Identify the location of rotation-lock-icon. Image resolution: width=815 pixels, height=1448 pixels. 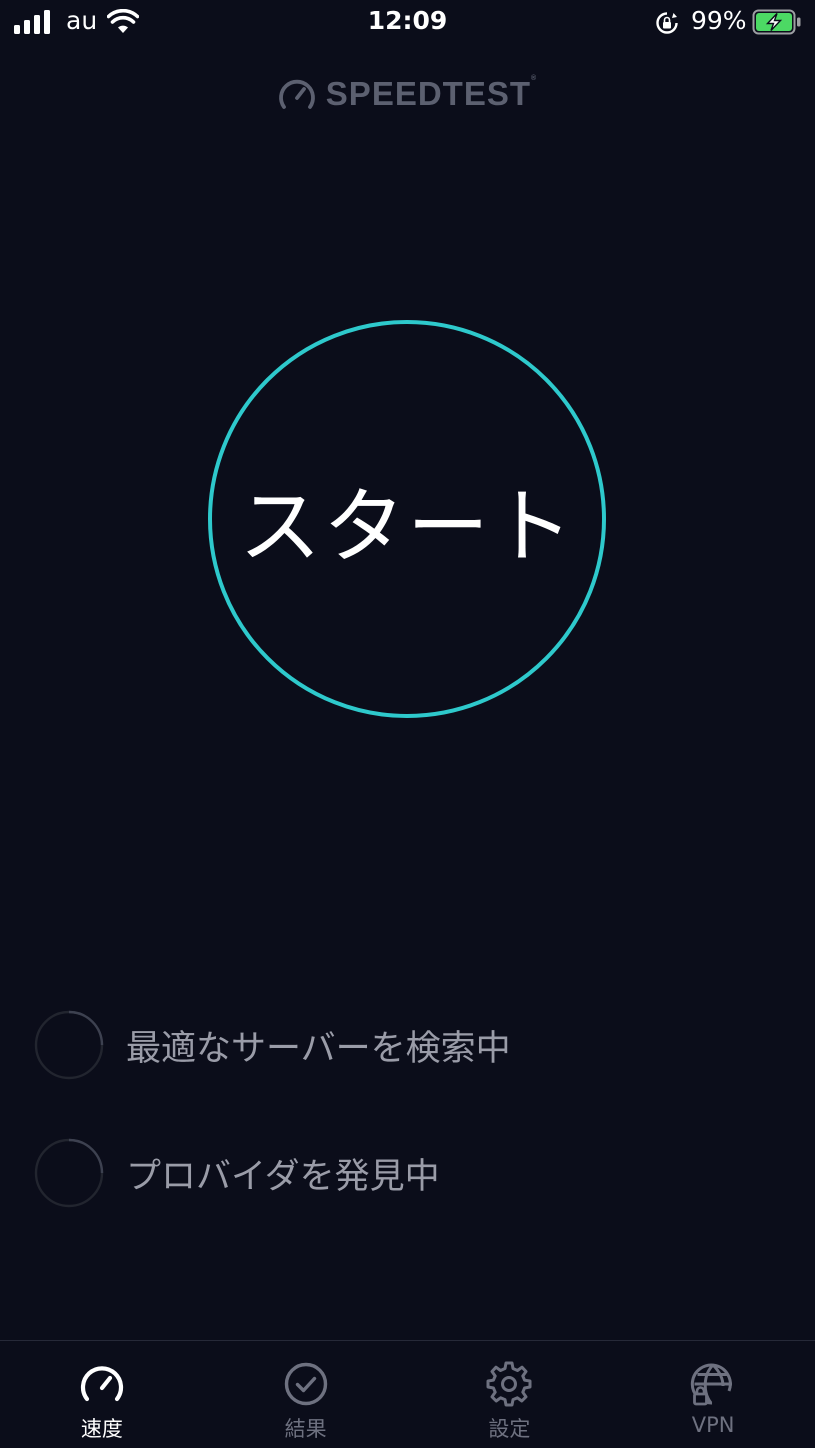
(667, 23).